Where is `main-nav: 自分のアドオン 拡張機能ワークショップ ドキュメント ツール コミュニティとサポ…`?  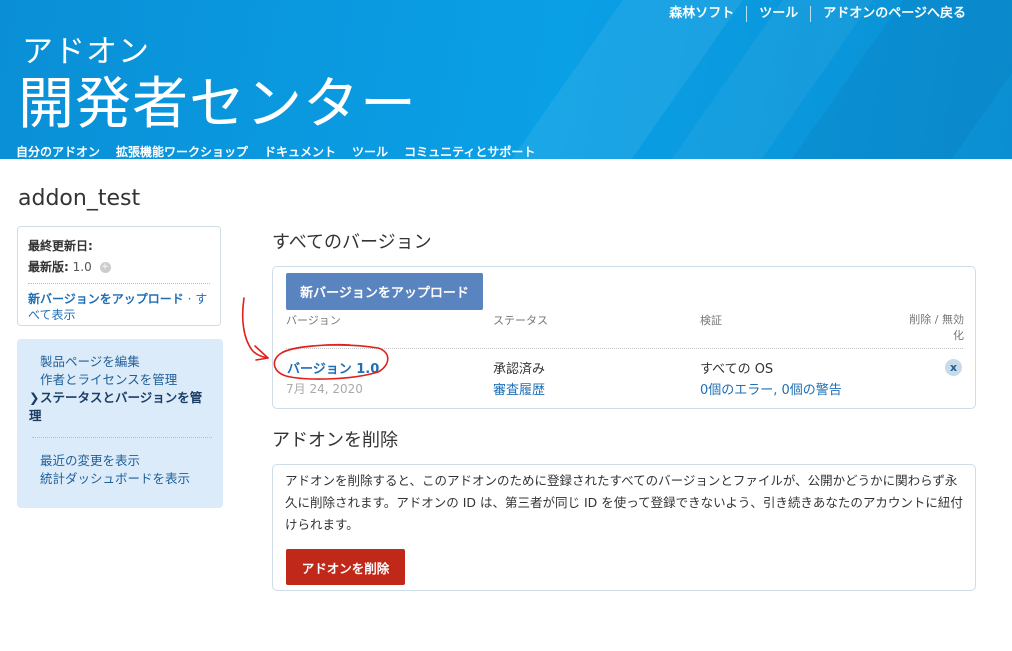
main-nav: 自分のアドオン 拡張機能ワークショップ ドキュメント ツール コミュニティとサポ… is located at coordinates (283, 151).